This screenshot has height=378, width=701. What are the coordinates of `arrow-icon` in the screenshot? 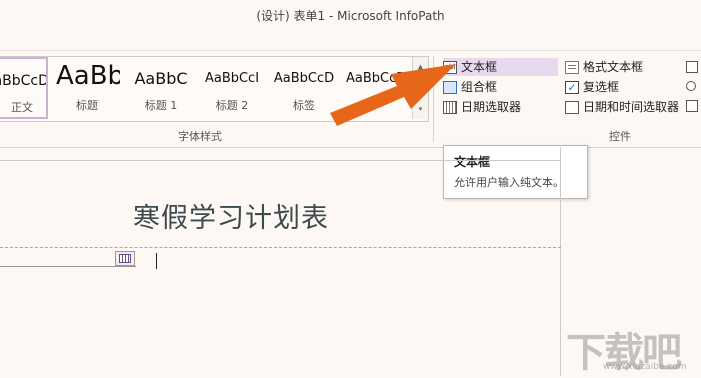 It's located at (393, 95).